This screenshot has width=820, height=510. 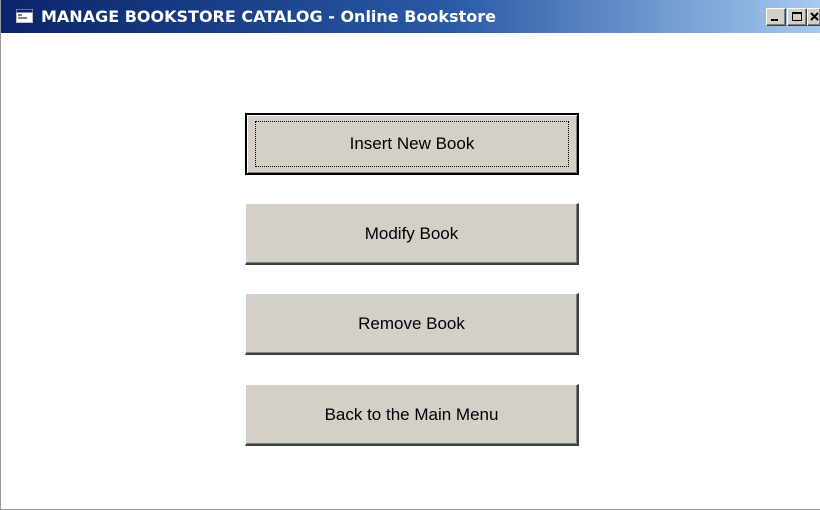 What do you see at coordinates (25, 16) in the screenshot?
I see `window-app-icon` at bounding box center [25, 16].